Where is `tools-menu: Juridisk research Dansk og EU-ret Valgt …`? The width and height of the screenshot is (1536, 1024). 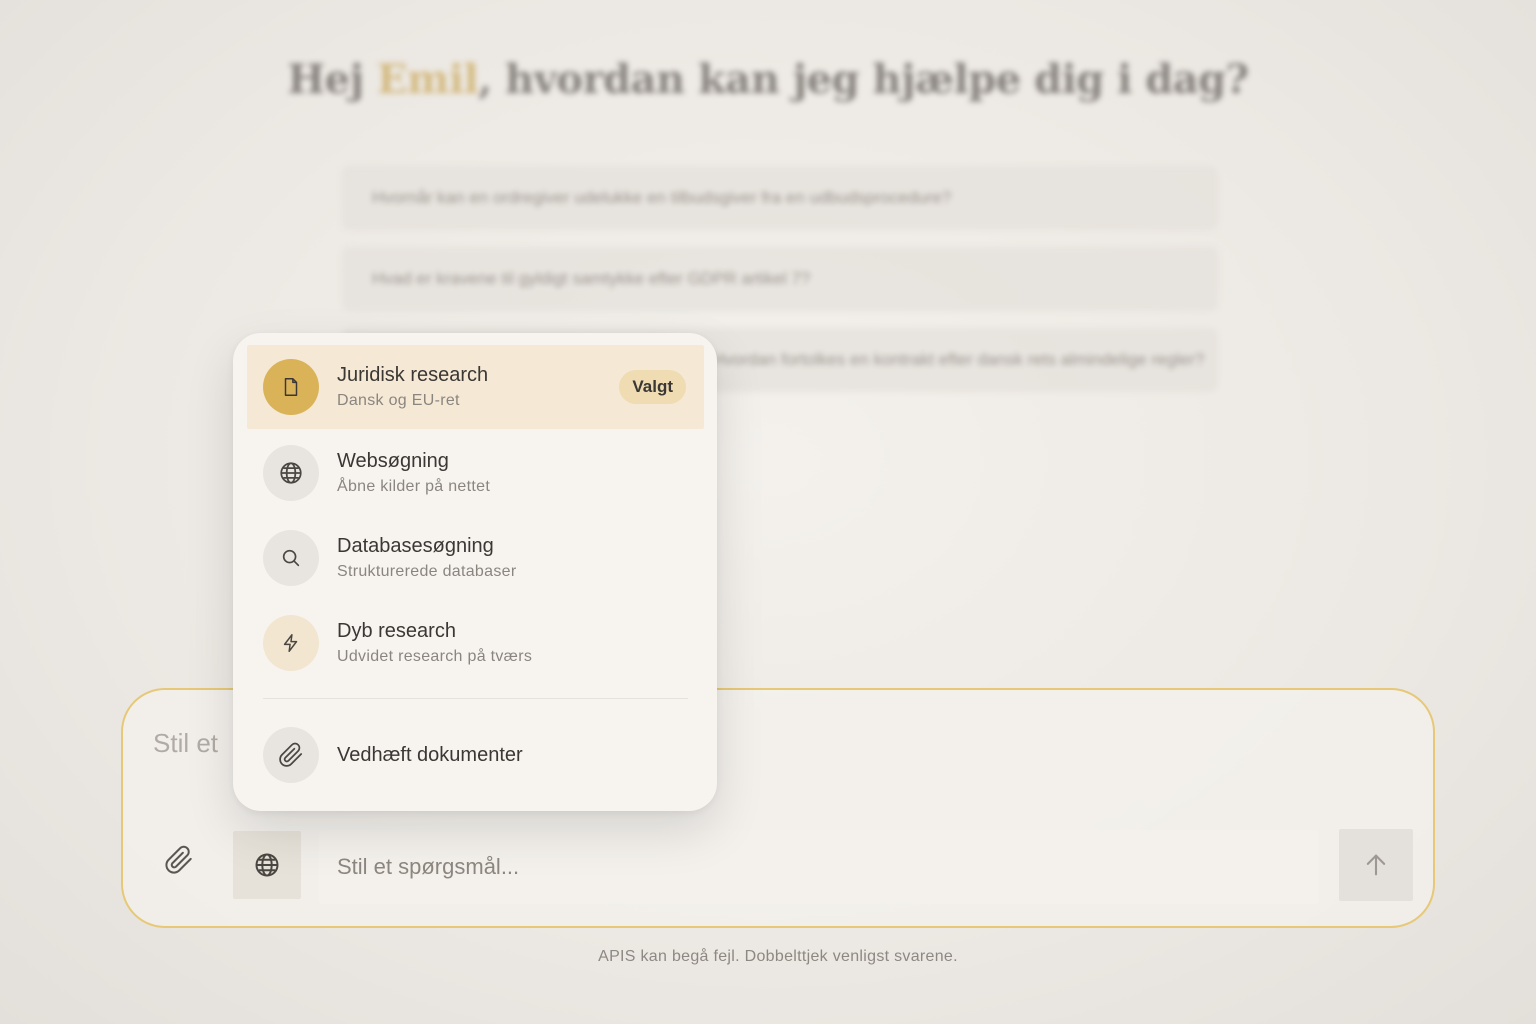
tools-menu: Juridisk research Dansk og EU-ret Valgt … is located at coordinates (475, 572).